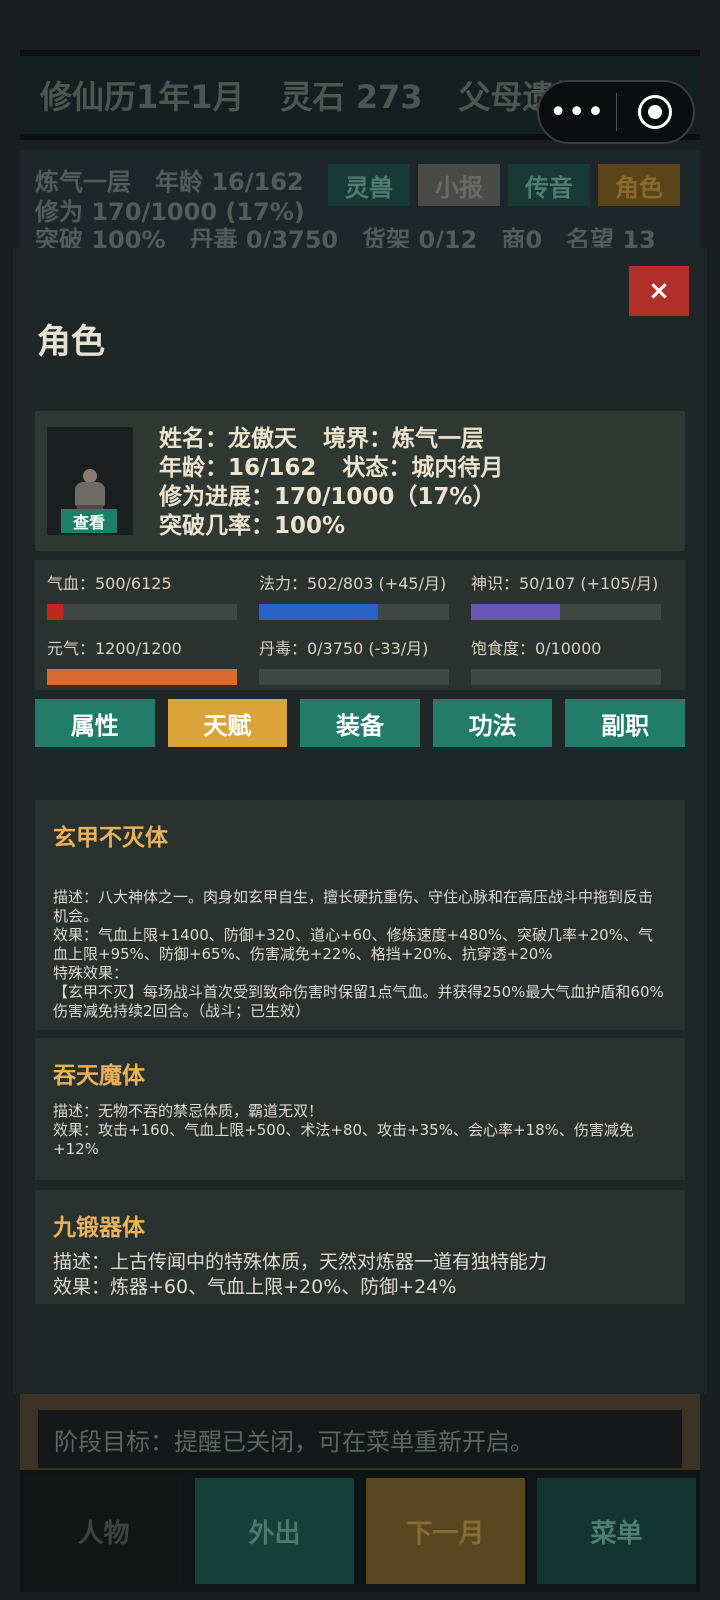 This screenshot has width=720, height=1600. Describe the element at coordinates (659, 291) in the screenshot. I see `close-button: ×` at that location.